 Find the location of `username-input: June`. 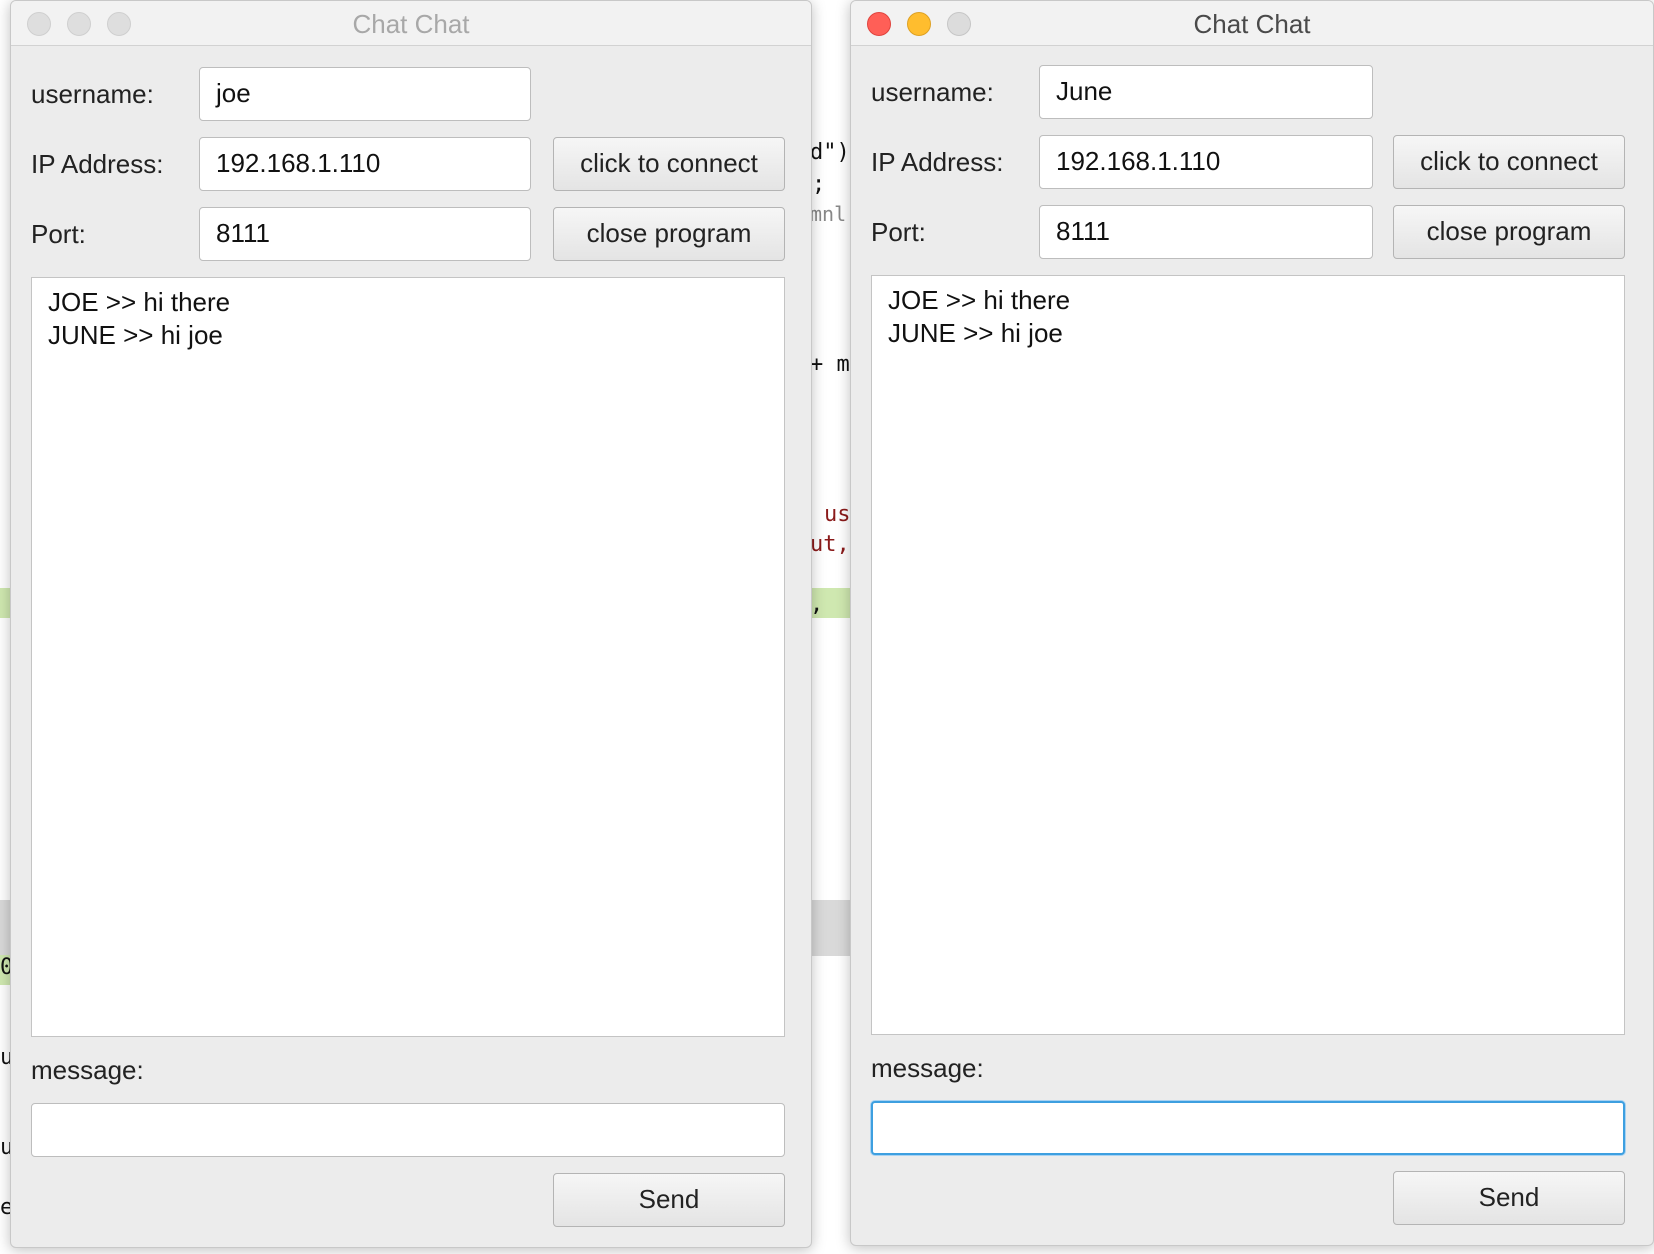

username-input: June is located at coordinates (1206, 92).